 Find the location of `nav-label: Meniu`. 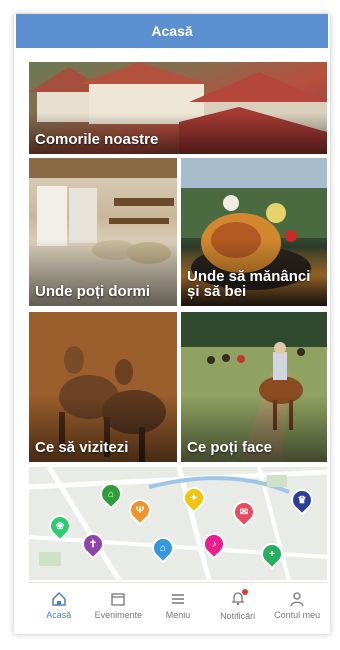

nav-label: Meniu is located at coordinates (178, 614).